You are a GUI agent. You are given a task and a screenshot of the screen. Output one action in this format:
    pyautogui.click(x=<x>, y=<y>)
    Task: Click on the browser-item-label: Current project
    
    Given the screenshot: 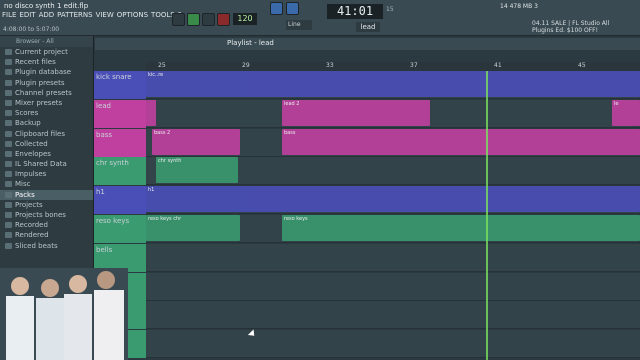 What is the action you would take?
    pyautogui.click(x=41, y=52)
    